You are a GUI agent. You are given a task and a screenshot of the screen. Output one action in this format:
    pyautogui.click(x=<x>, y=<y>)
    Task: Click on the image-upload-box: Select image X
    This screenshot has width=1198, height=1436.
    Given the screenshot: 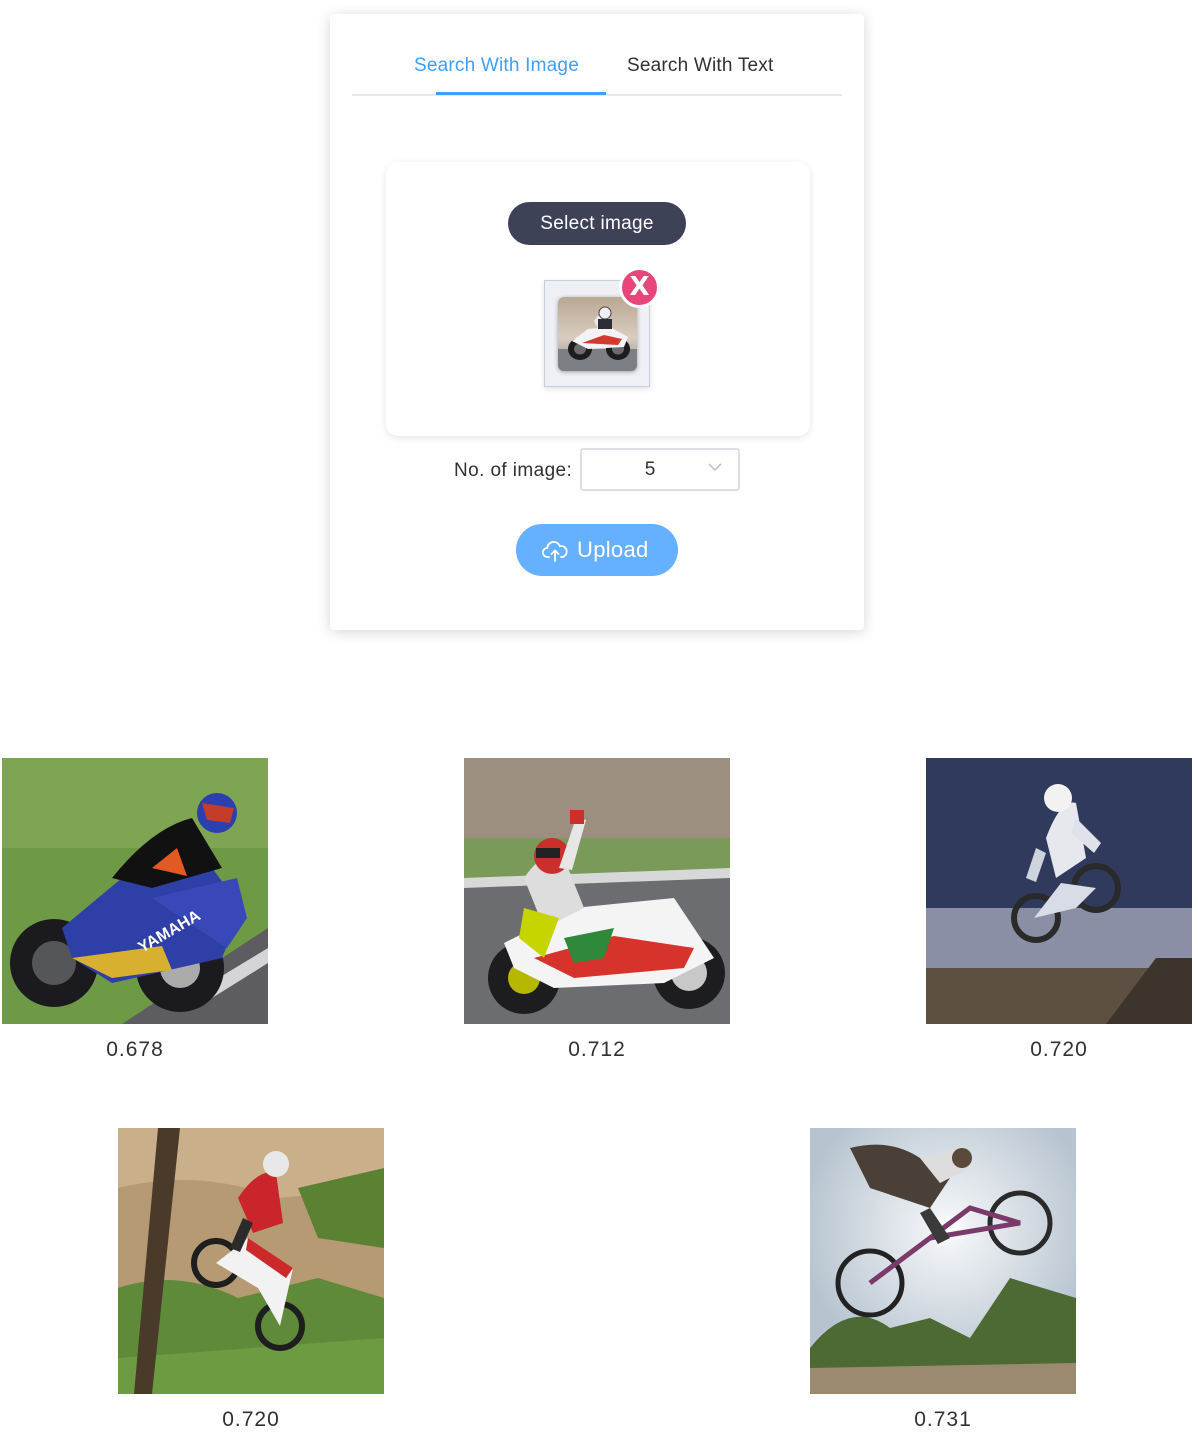 What is the action you would take?
    pyautogui.click(x=598, y=299)
    